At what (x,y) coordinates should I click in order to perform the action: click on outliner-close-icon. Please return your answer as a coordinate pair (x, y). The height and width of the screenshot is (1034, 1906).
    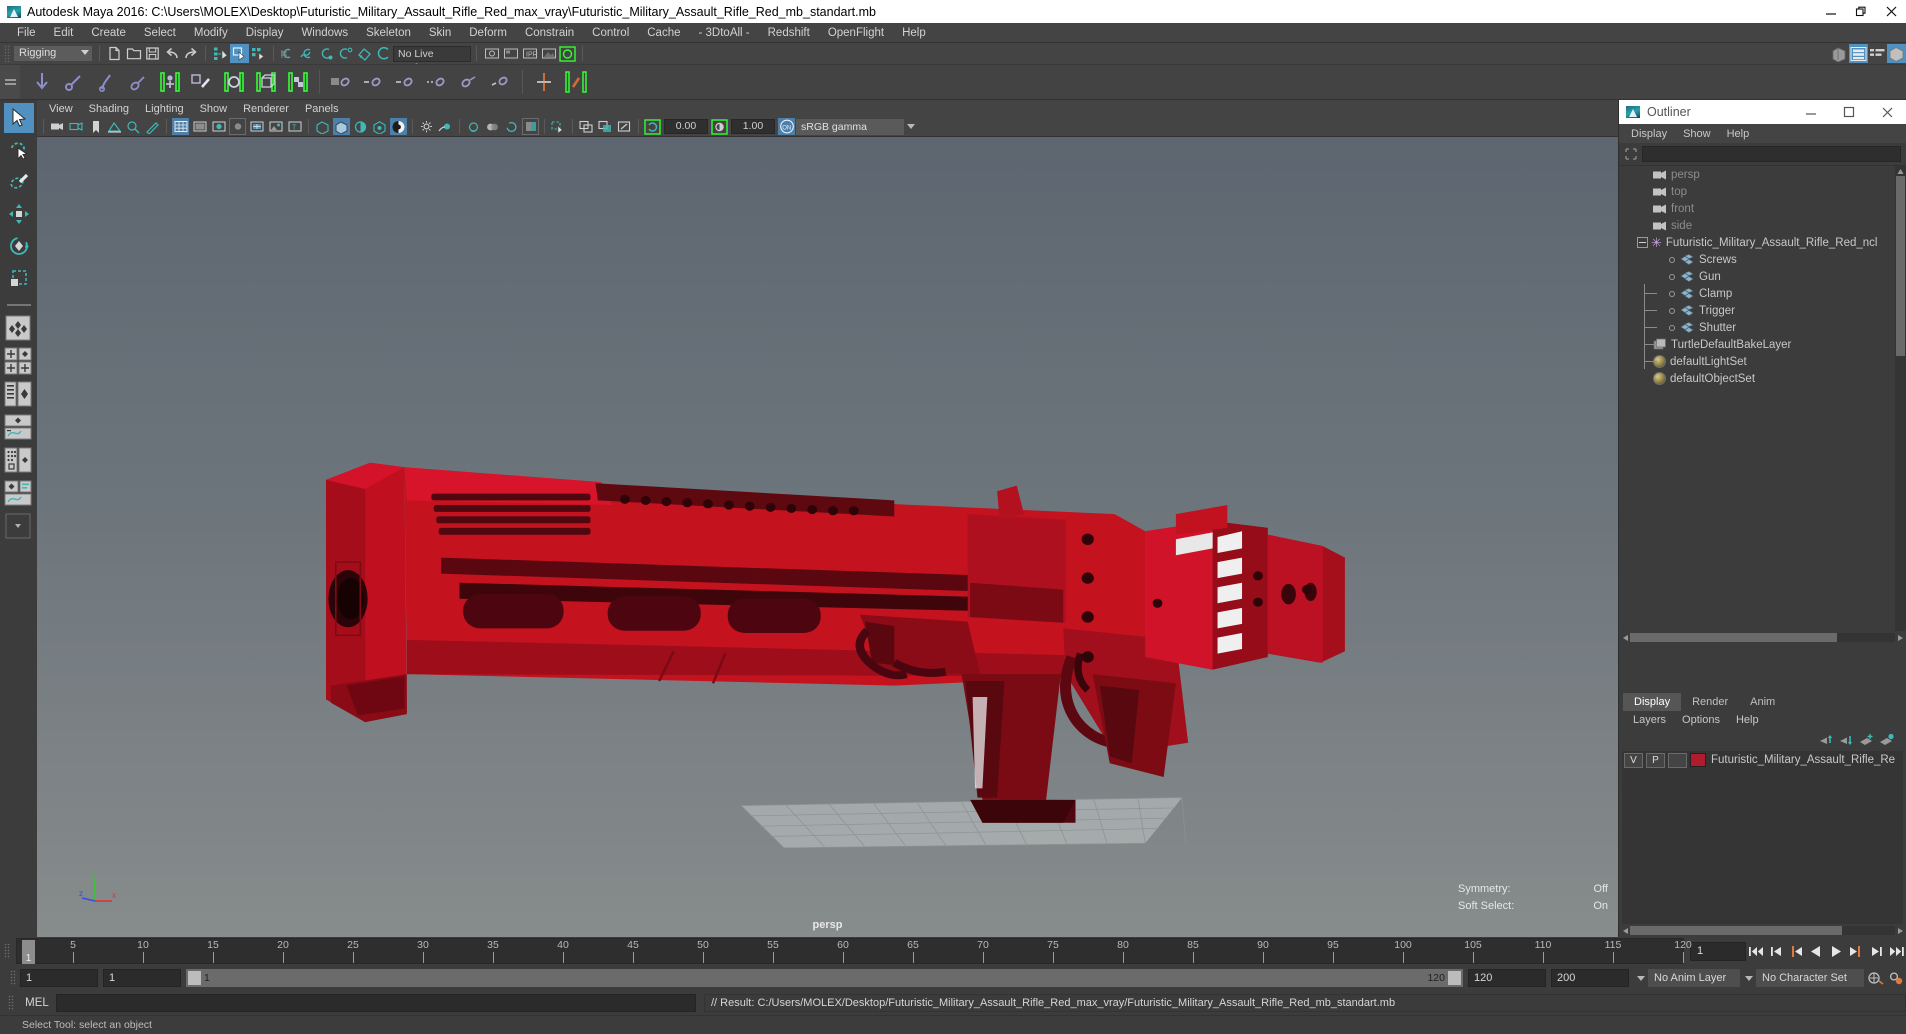
    Looking at the image, I should click on (1887, 112).